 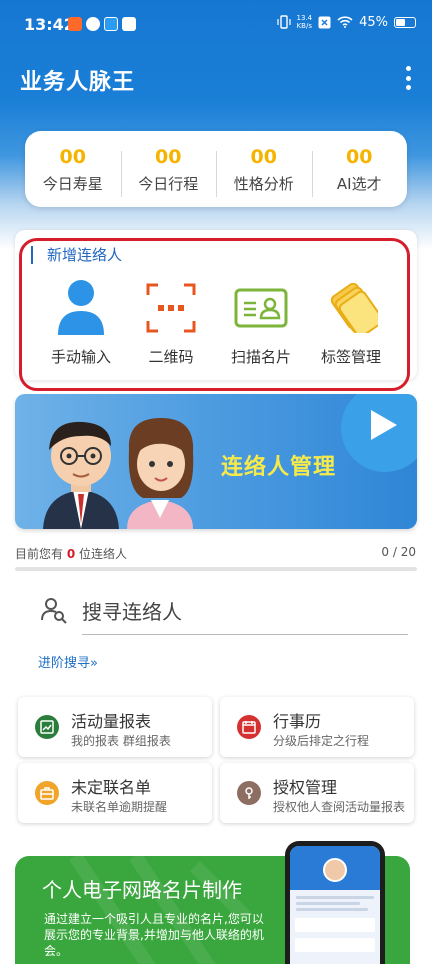 I want to click on key-icon, so click(x=249, y=793).